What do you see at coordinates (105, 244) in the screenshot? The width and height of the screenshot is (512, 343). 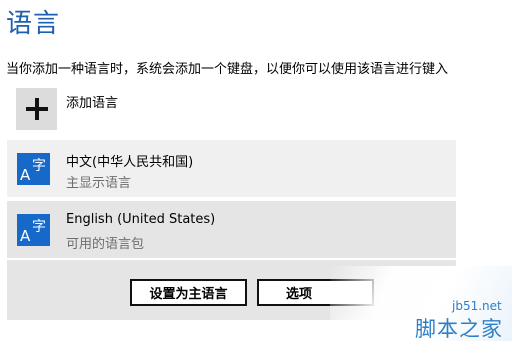 I see `language-status: 可用的语言包` at bounding box center [105, 244].